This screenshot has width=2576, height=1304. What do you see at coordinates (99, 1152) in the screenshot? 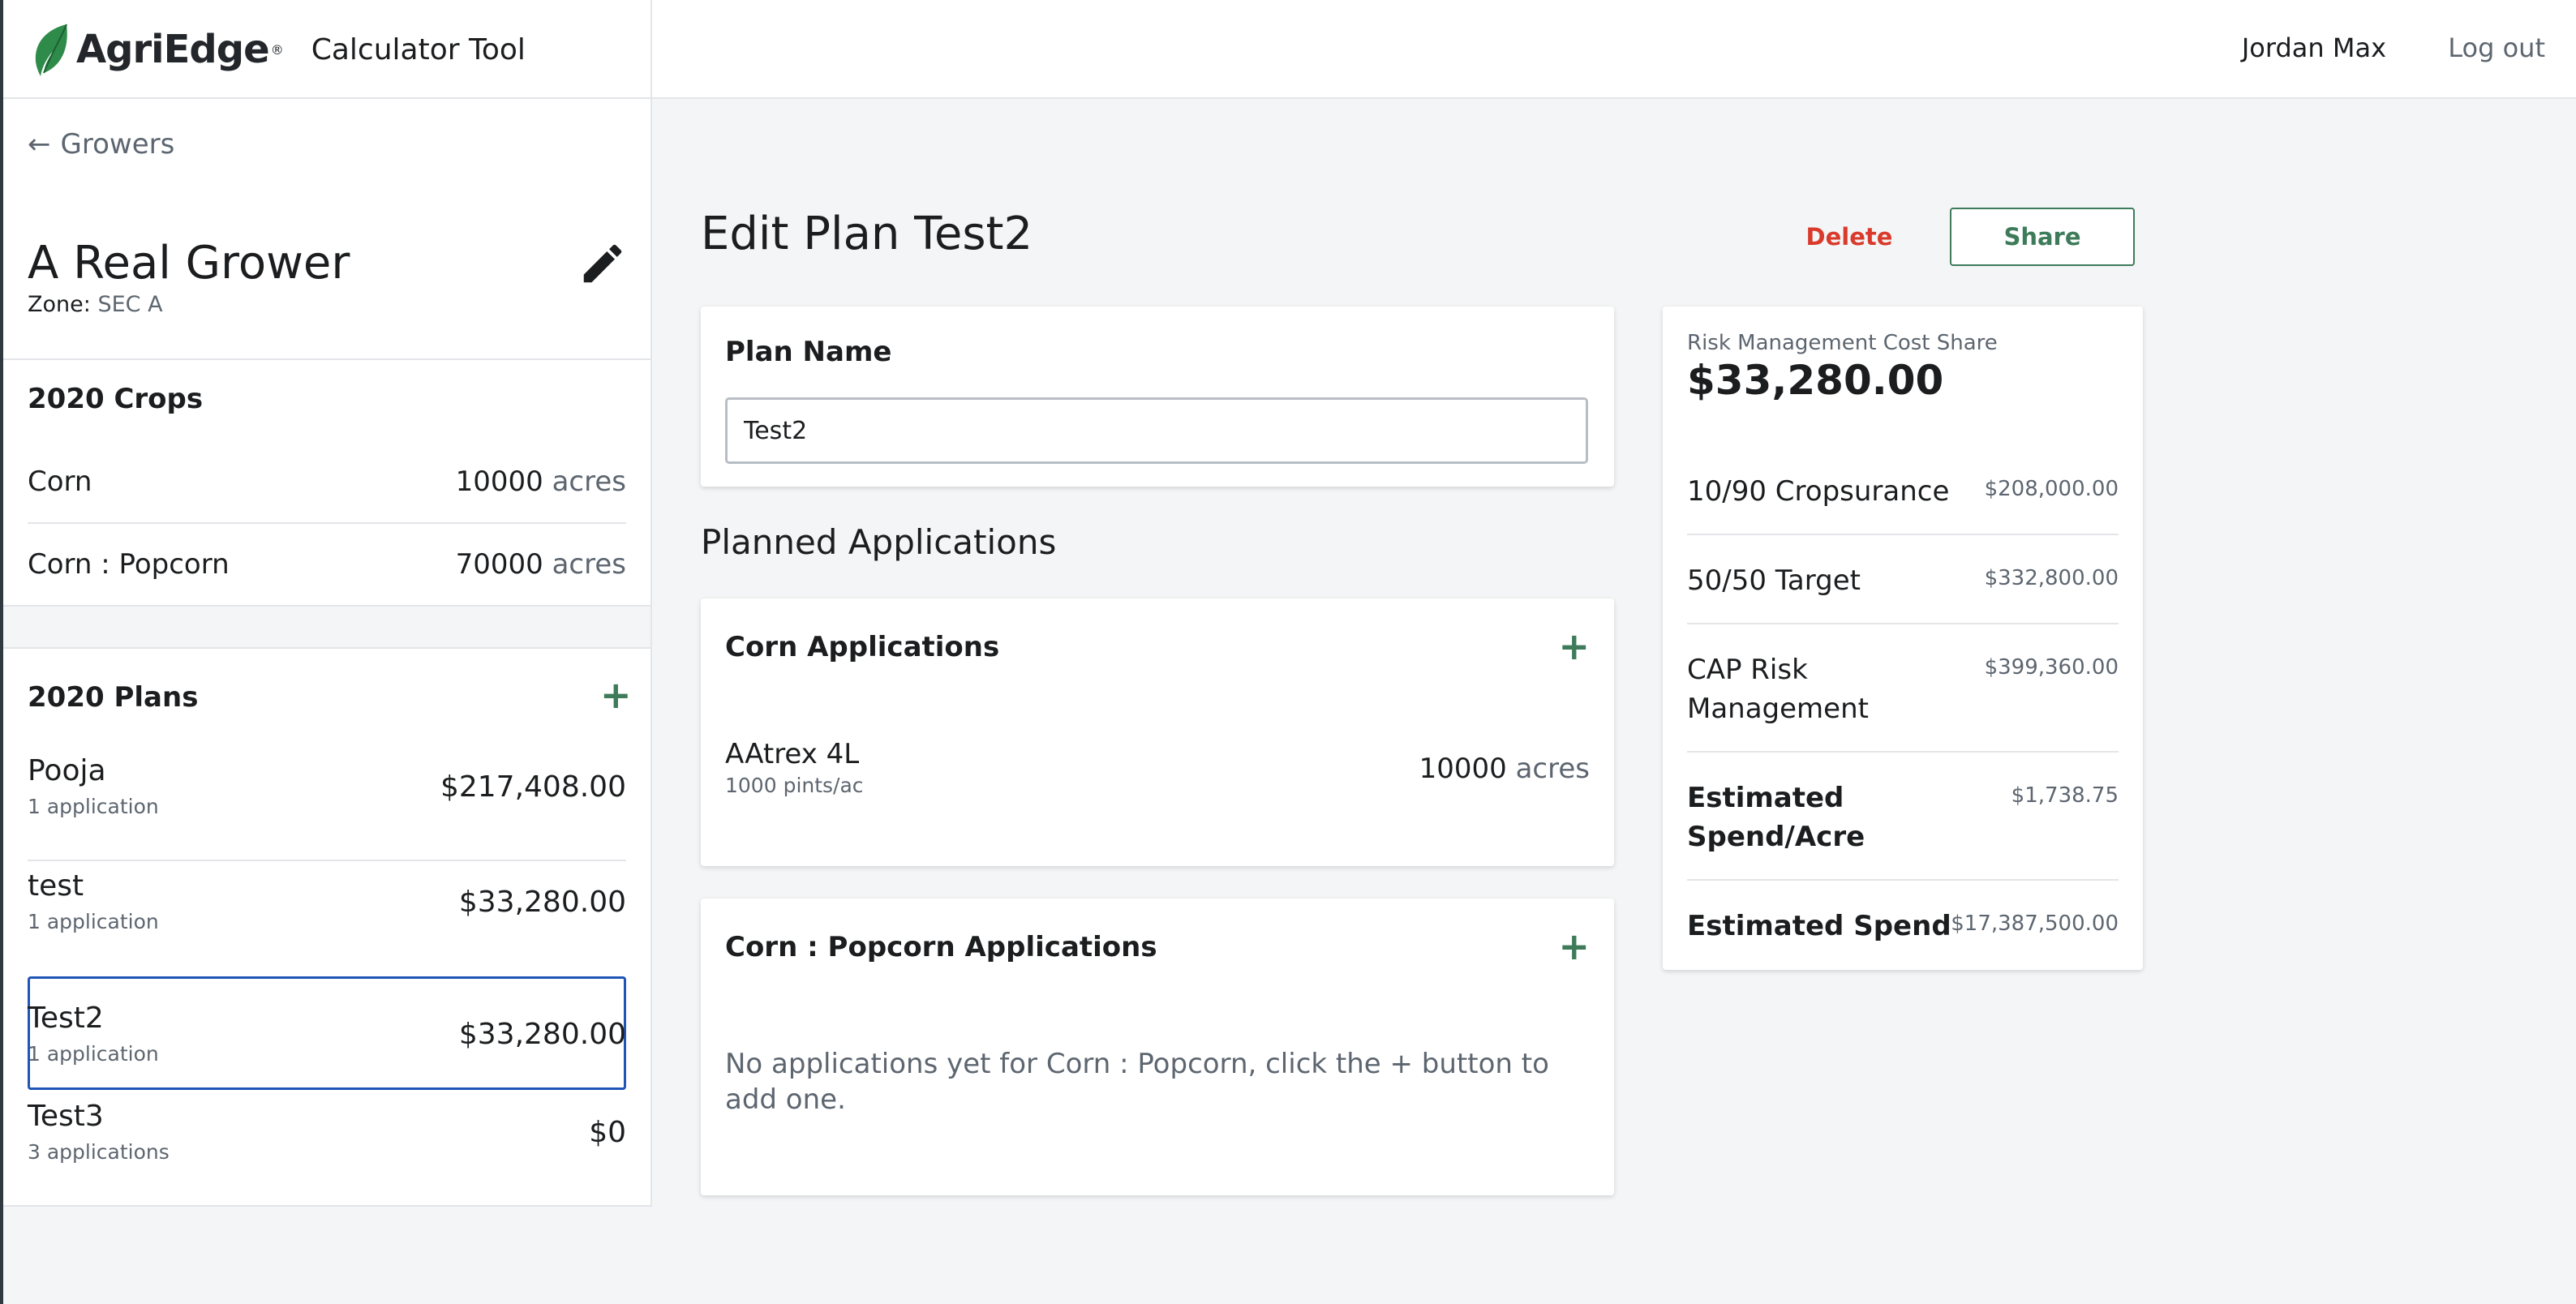
I see `plan-application-count: 3 applications` at bounding box center [99, 1152].